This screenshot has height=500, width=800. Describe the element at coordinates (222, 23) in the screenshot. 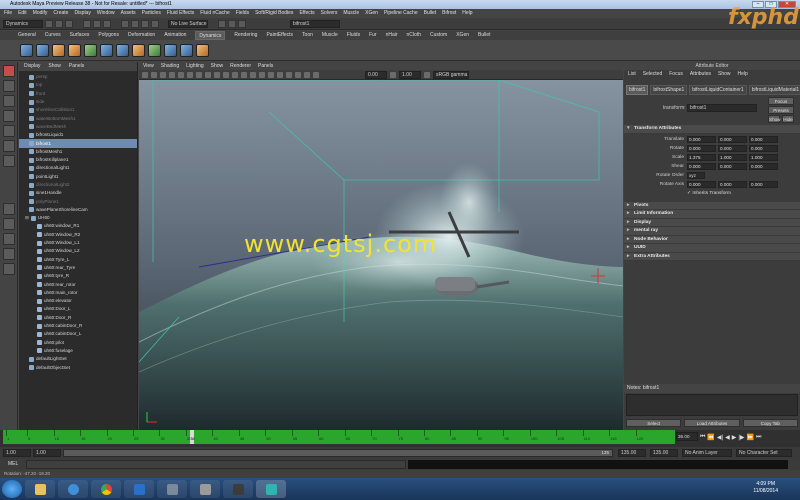

I see `render-icon` at that location.